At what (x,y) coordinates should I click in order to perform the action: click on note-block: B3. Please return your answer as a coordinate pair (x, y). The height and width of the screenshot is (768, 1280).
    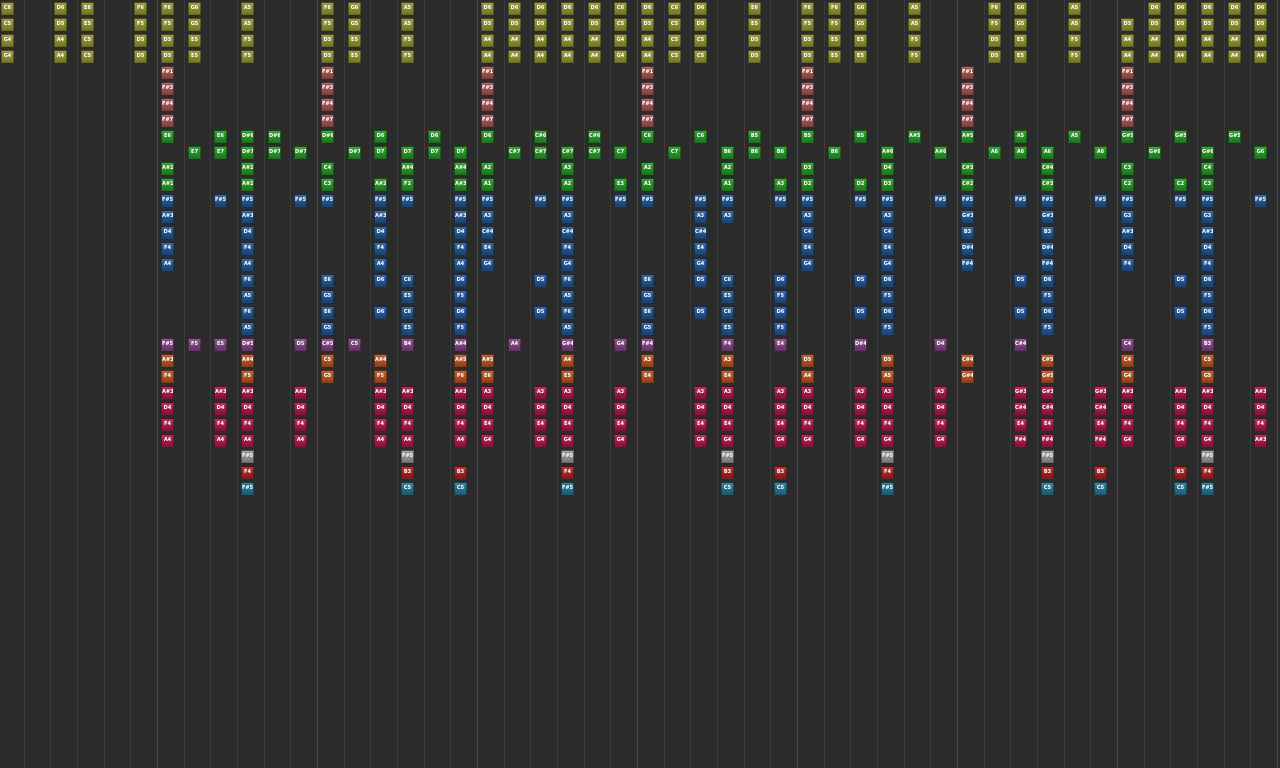
    Looking at the image, I should click on (1047, 472).